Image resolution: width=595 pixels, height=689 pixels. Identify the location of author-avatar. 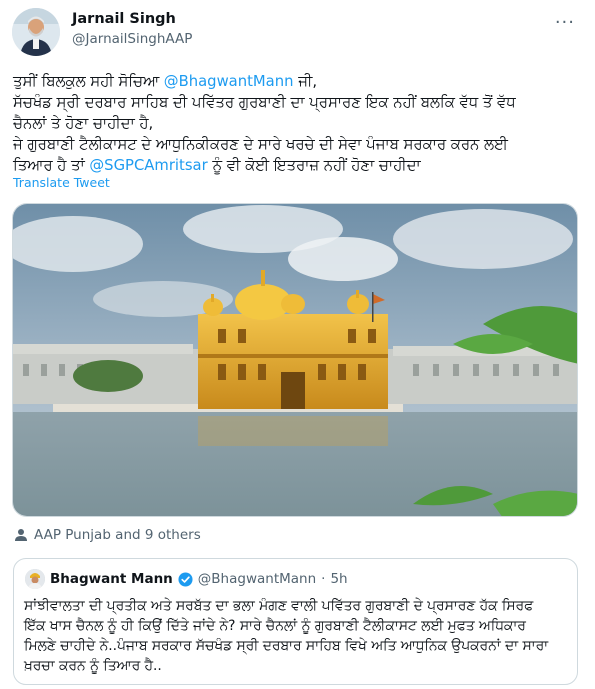
(36, 32).